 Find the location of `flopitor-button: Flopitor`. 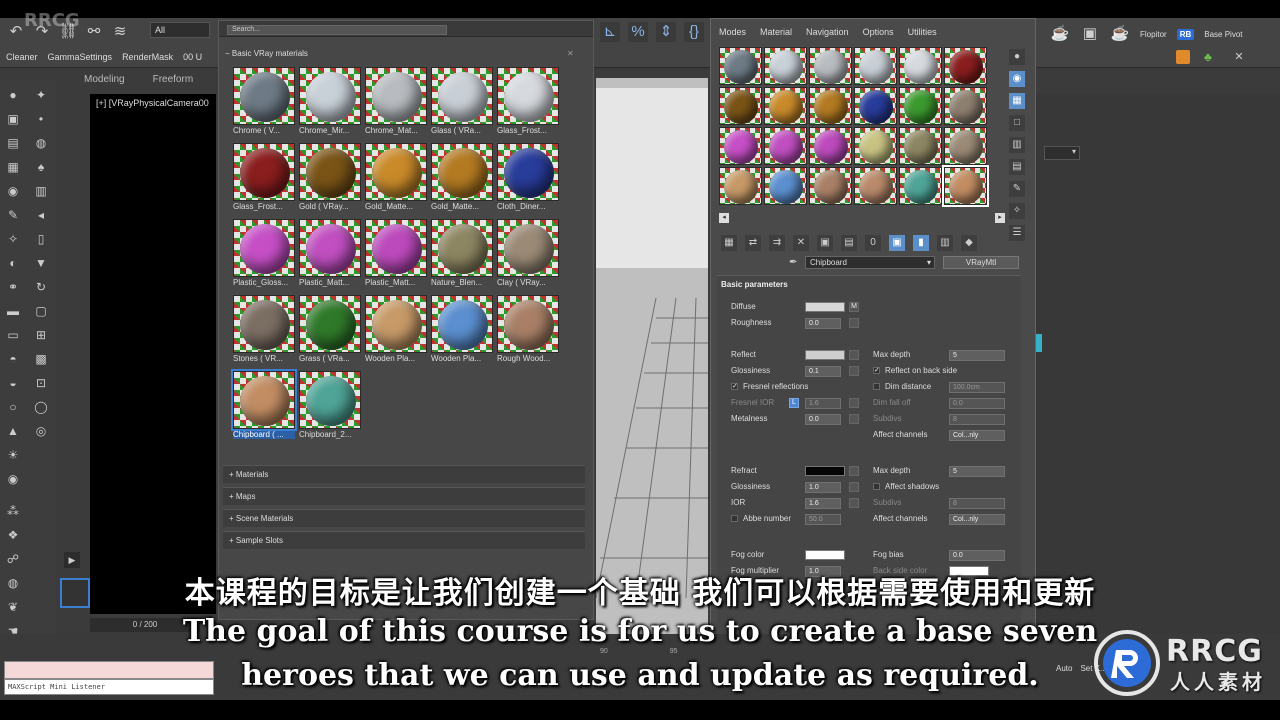

flopitor-button: Flopitor is located at coordinates (1153, 34).